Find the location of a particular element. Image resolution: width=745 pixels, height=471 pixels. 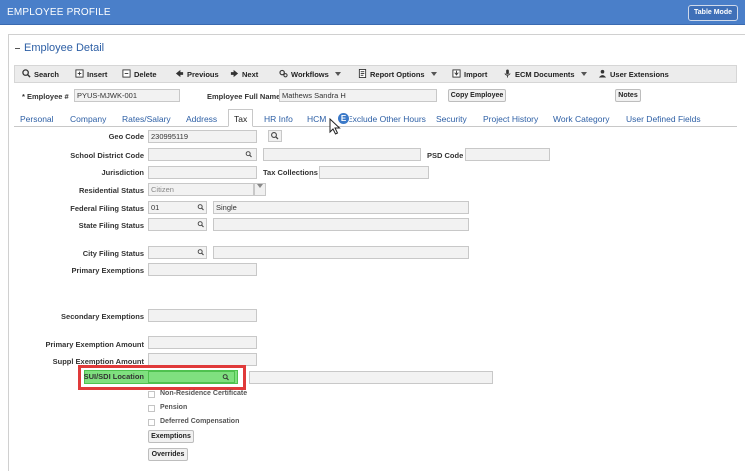

arrow-right-icon is located at coordinates (234, 73).